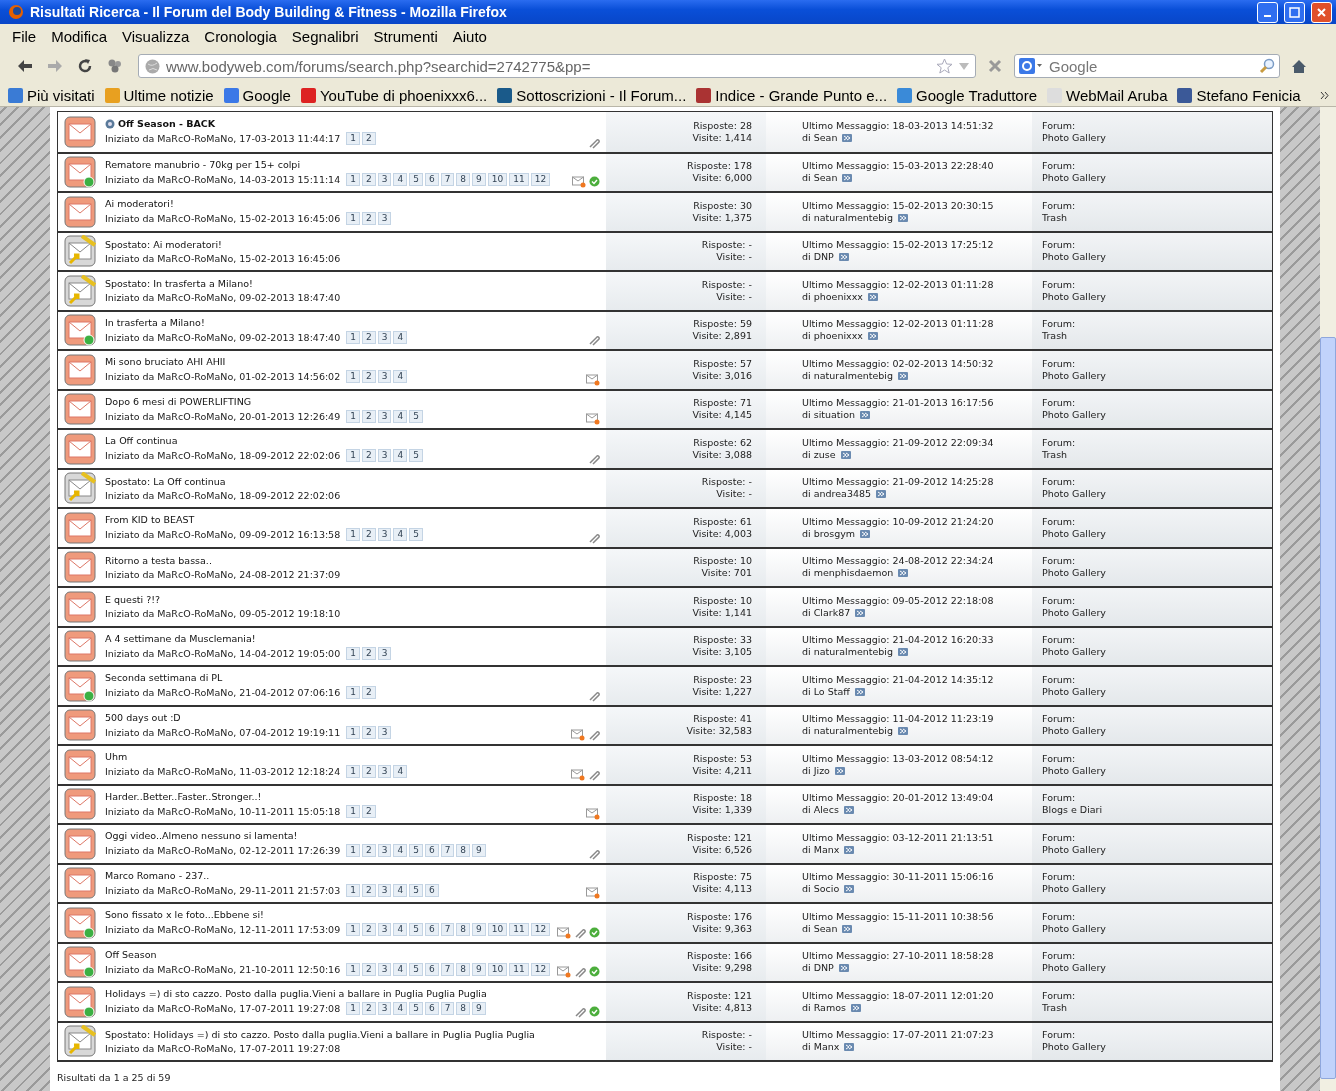  What do you see at coordinates (1294, 12) in the screenshot?
I see `maximize-button` at bounding box center [1294, 12].